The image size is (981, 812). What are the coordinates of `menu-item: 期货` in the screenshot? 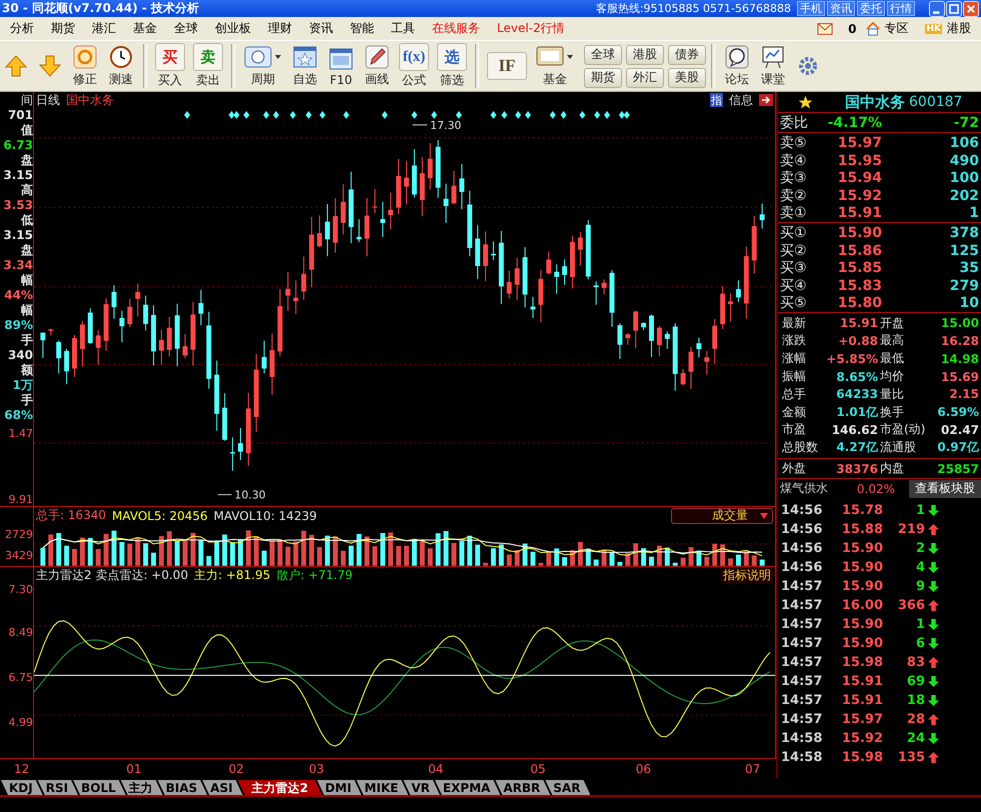 It's located at (63, 28).